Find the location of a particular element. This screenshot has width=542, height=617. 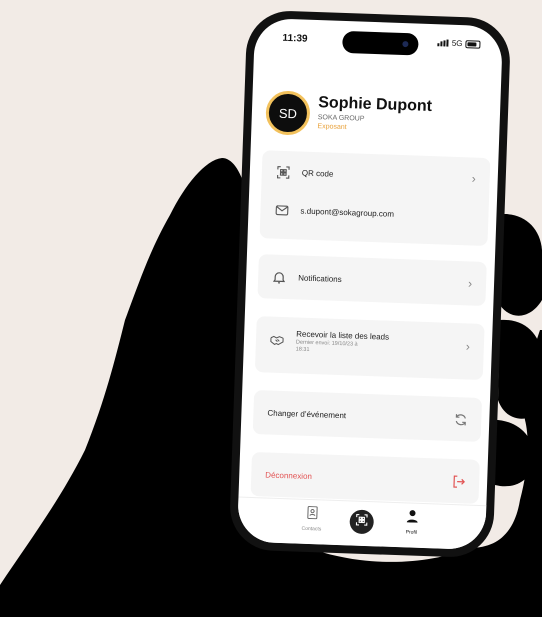

profile-role: Exposant is located at coordinates (332, 127).